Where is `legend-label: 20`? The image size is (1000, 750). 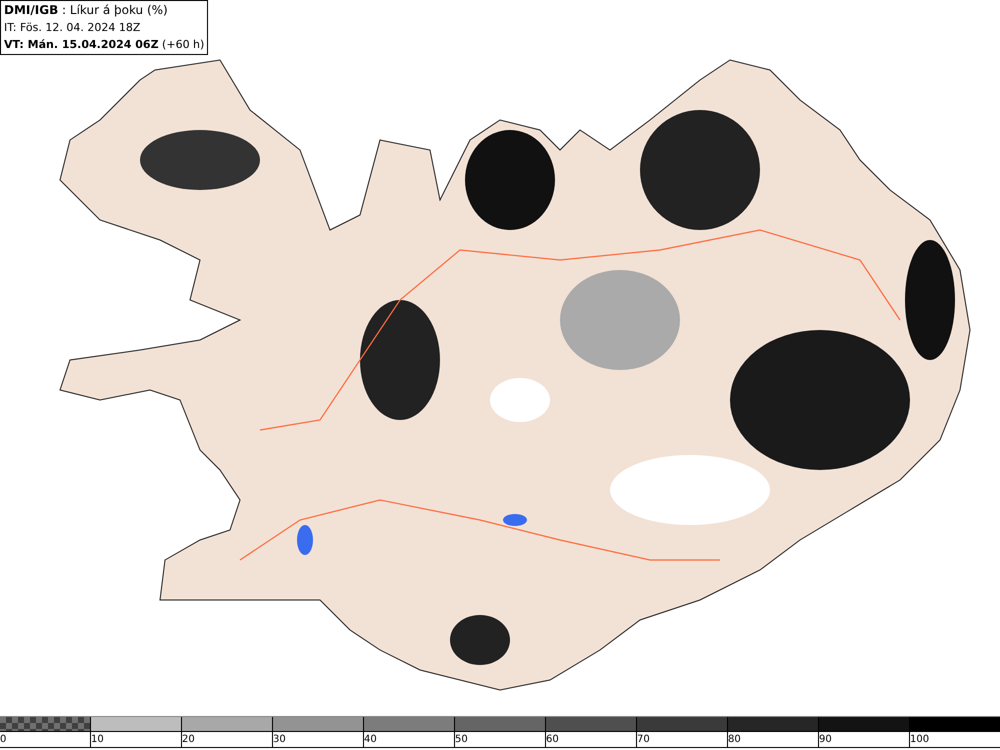
legend-label: 20 is located at coordinates (188, 740).